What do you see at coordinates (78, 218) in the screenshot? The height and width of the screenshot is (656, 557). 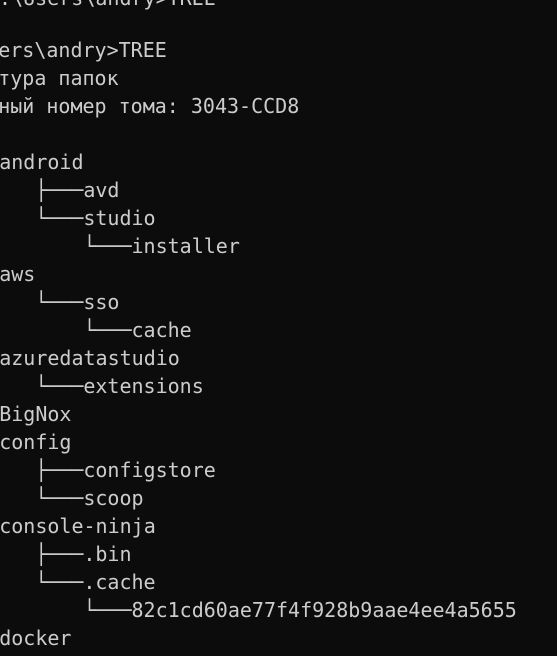 I see `tree-entry: │ └───studio` at bounding box center [78, 218].